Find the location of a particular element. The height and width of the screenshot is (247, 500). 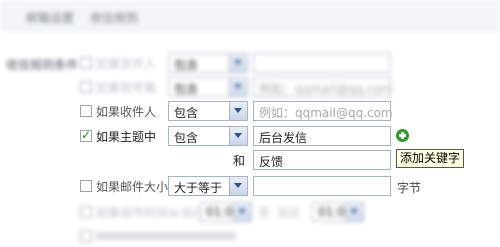

recipient-input: 例如：qqmail@qq.com is located at coordinates (323, 111).